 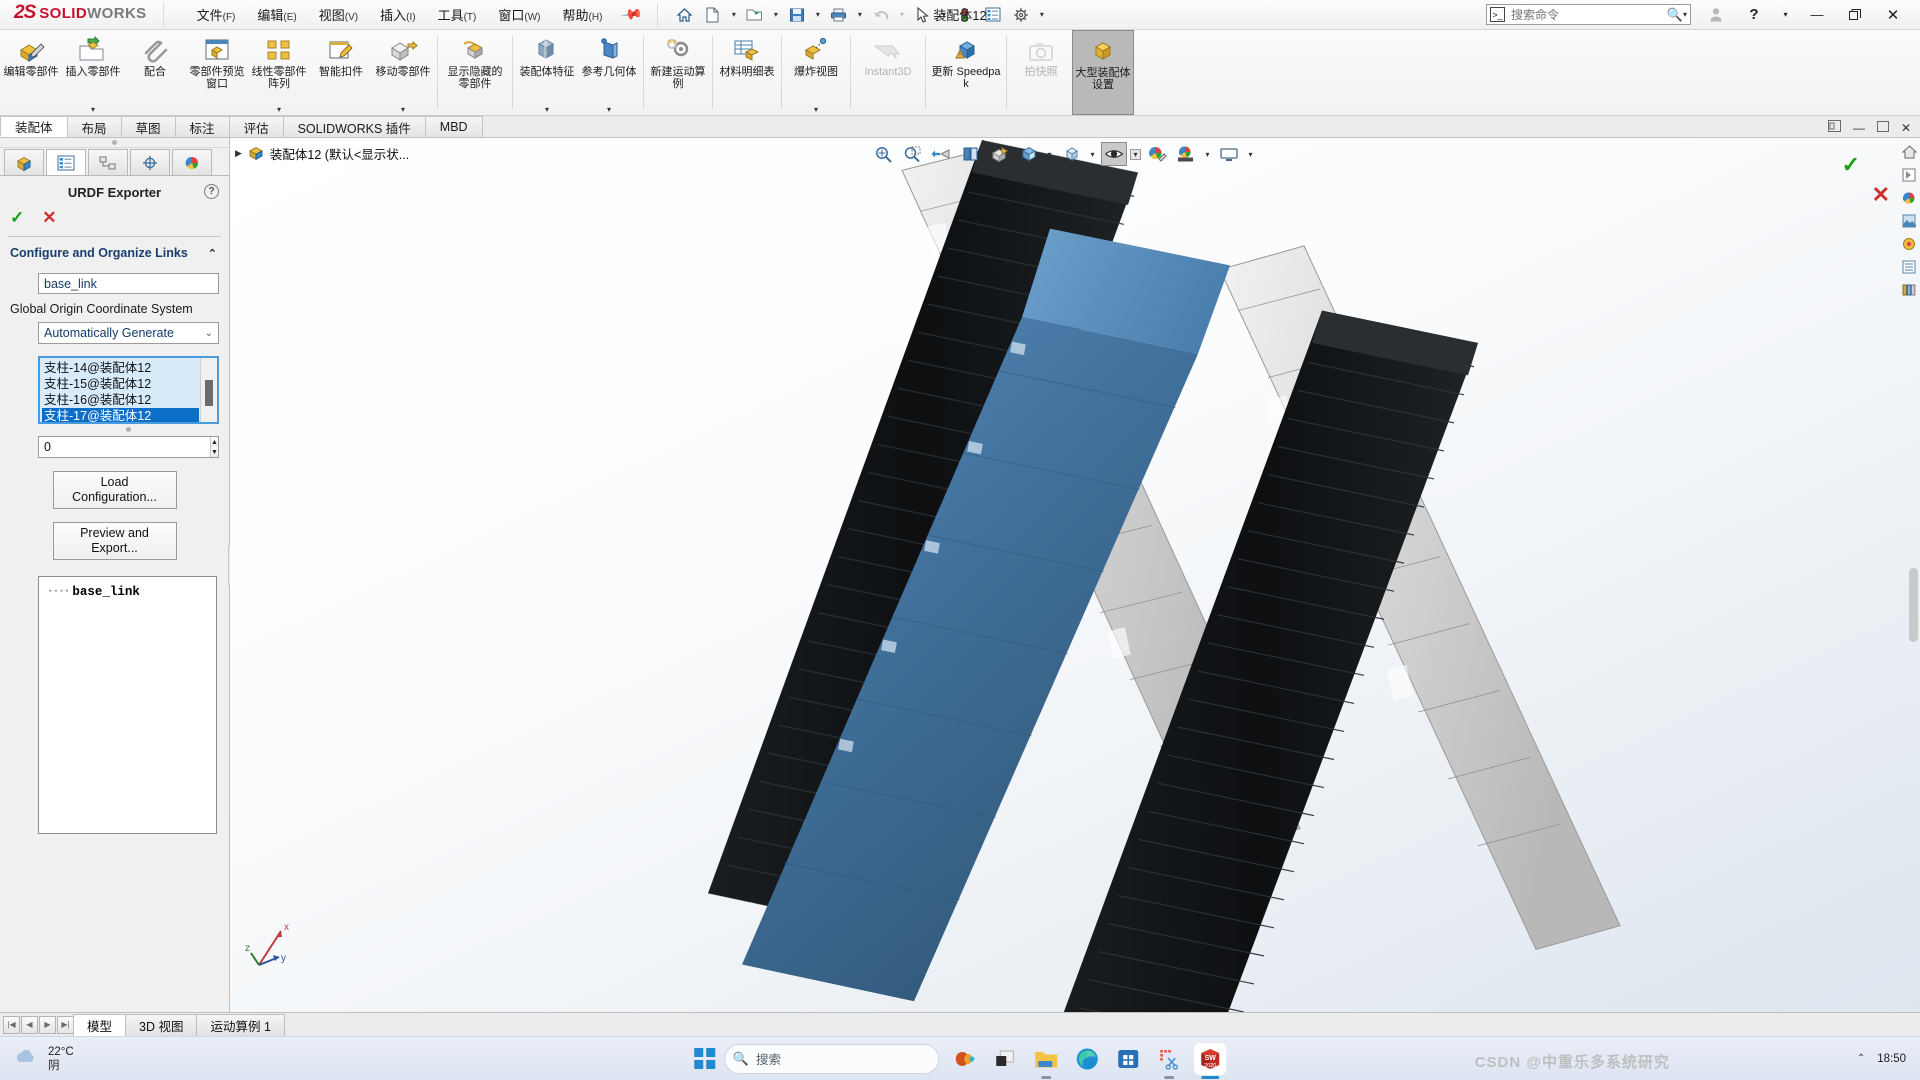 What do you see at coordinates (632, 15) in the screenshot?
I see `pin-icon: 📌` at bounding box center [632, 15].